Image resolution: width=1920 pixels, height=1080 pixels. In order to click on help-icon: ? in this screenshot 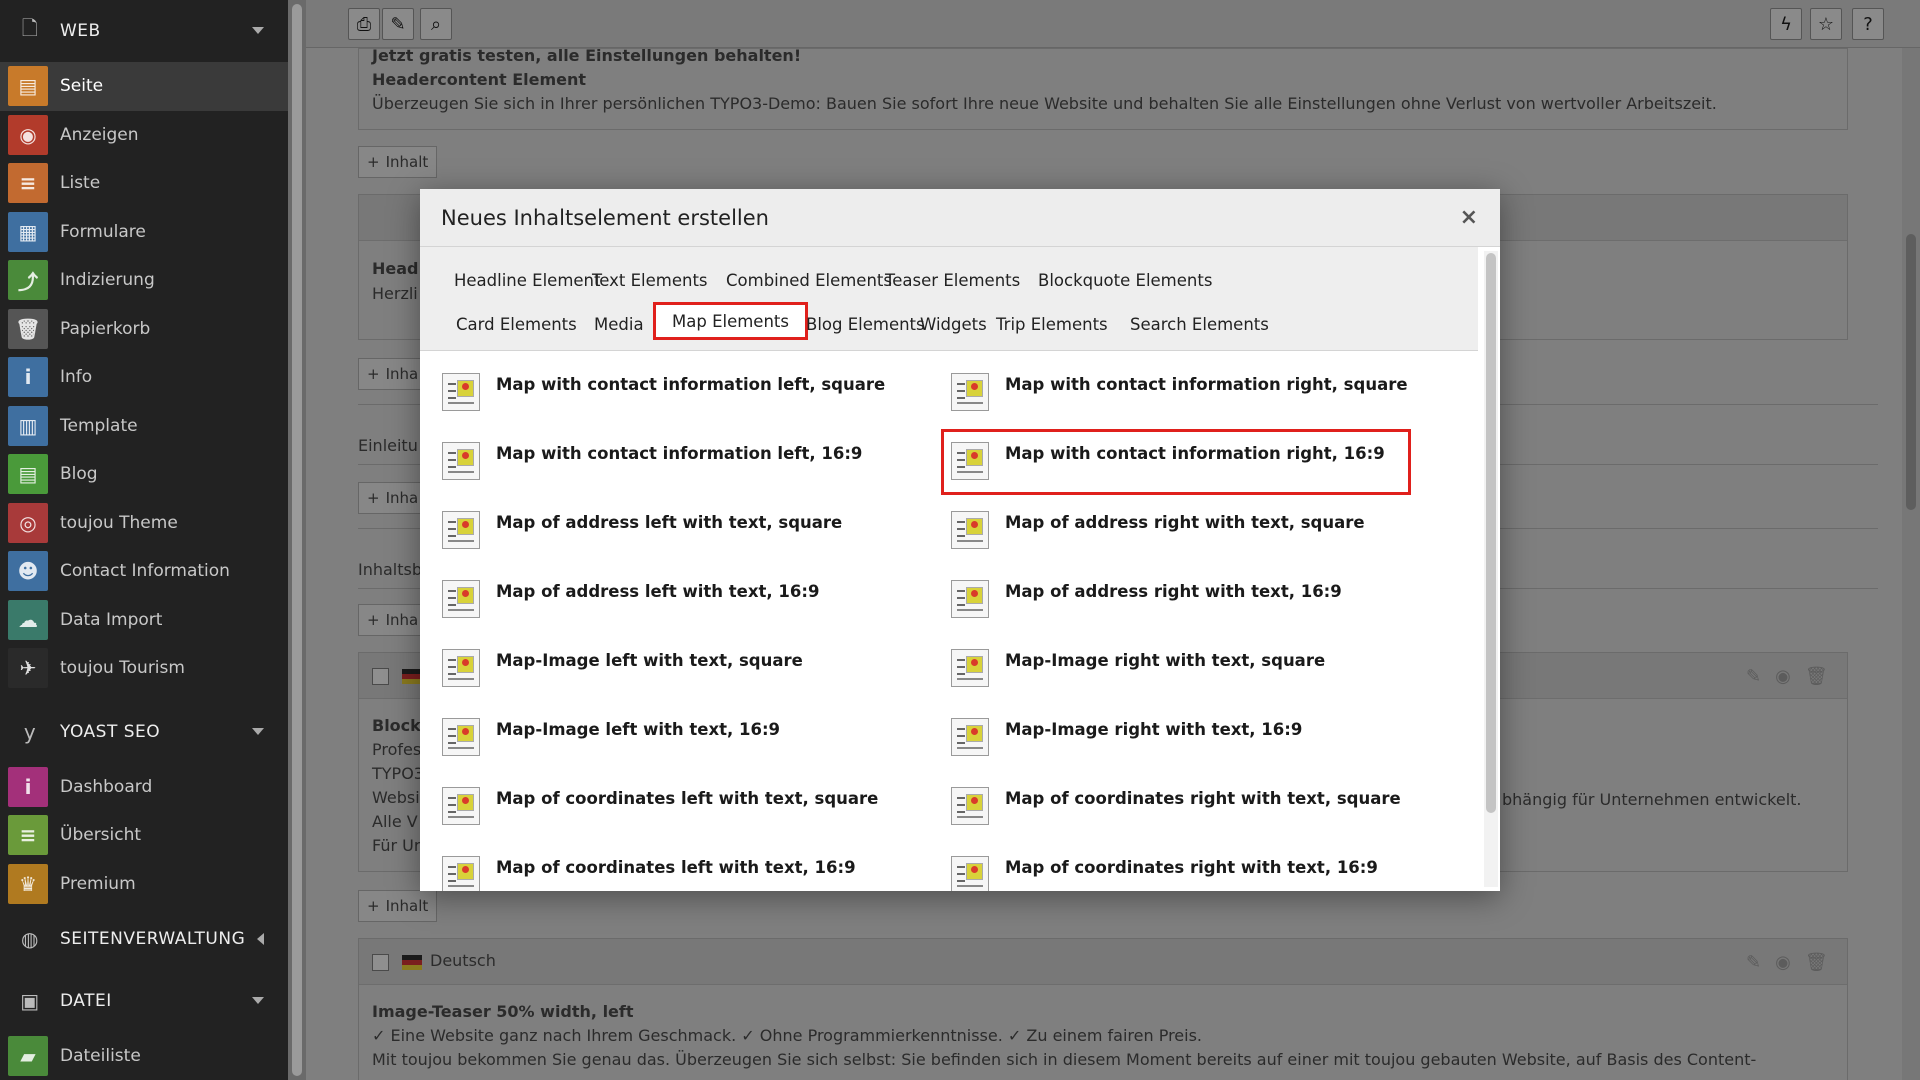, I will do `click(1868, 24)`.